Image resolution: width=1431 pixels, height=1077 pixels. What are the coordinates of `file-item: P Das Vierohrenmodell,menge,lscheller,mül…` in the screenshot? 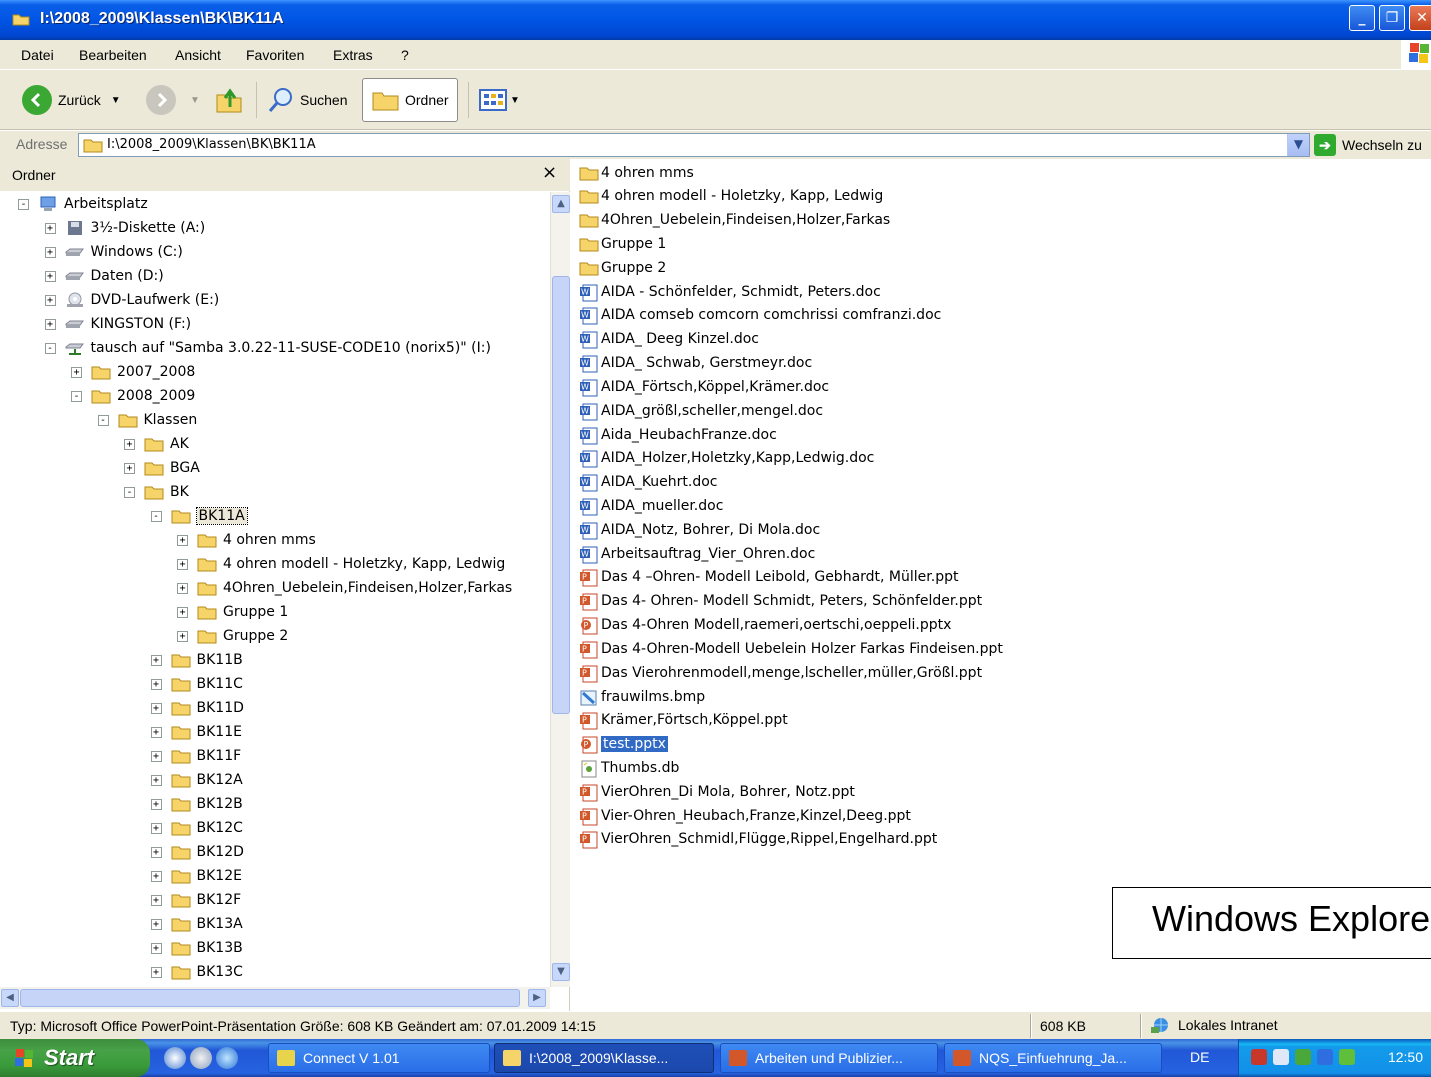 It's located at (780, 672).